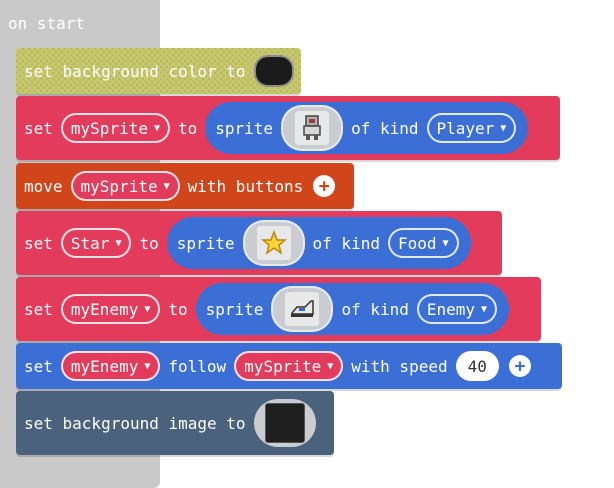 The height and width of the screenshot is (488, 614). I want to click on sprite-of-kind-reporter: sprite of kind Player ▼, so click(367, 128).